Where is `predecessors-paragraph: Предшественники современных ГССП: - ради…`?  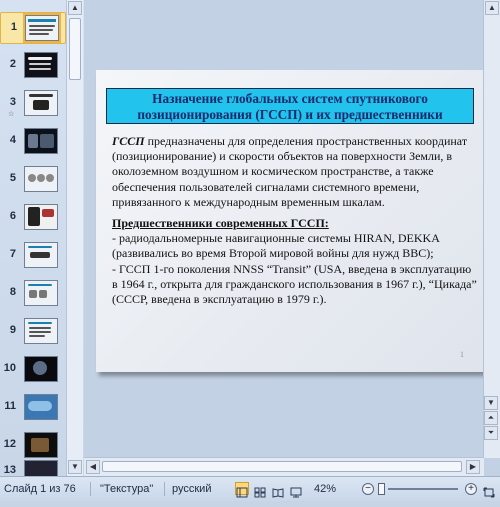 predecessors-paragraph: Предшественники современных ГССП: - ради… is located at coordinates (295, 261).